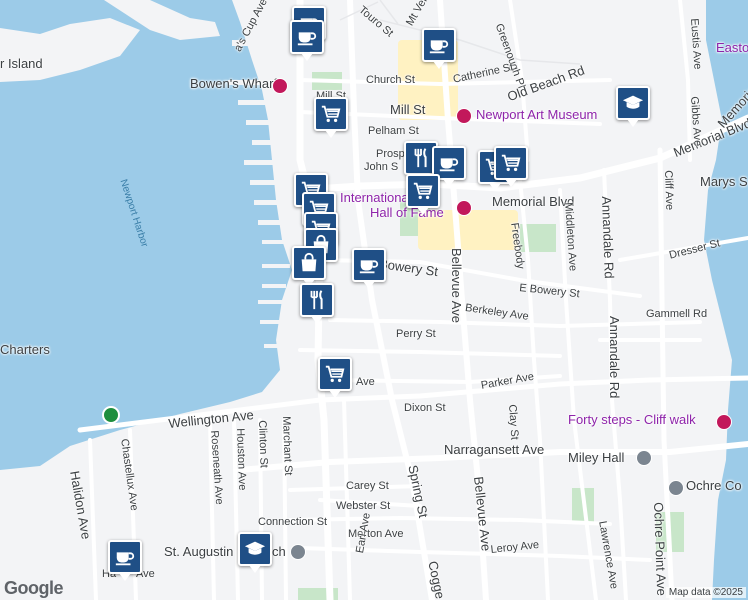  What do you see at coordinates (390, 80) in the screenshot?
I see `label-church-st: Church St` at bounding box center [390, 80].